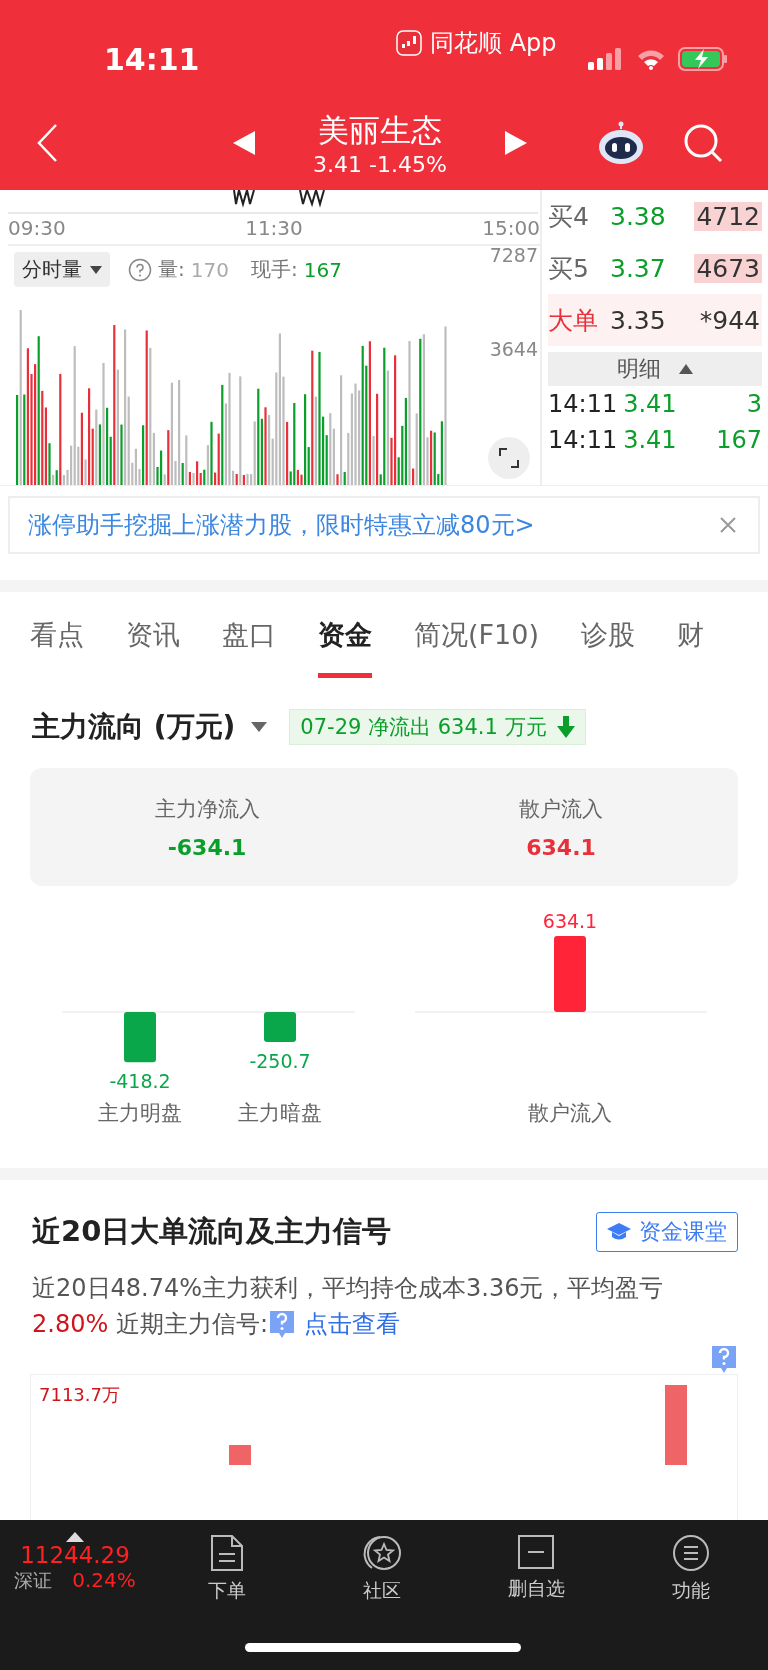 Image resolution: width=768 pixels, height=1670 pixels. I want to click on volume-type-dropdown: 分时量, so click(62, 269).